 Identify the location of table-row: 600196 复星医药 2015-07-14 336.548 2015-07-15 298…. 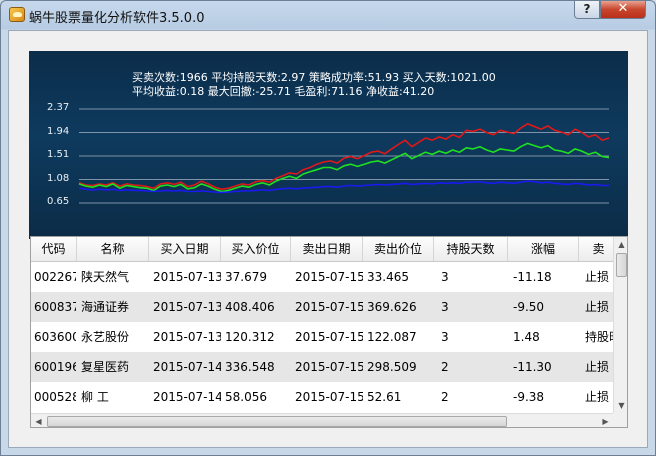
(322, 367).